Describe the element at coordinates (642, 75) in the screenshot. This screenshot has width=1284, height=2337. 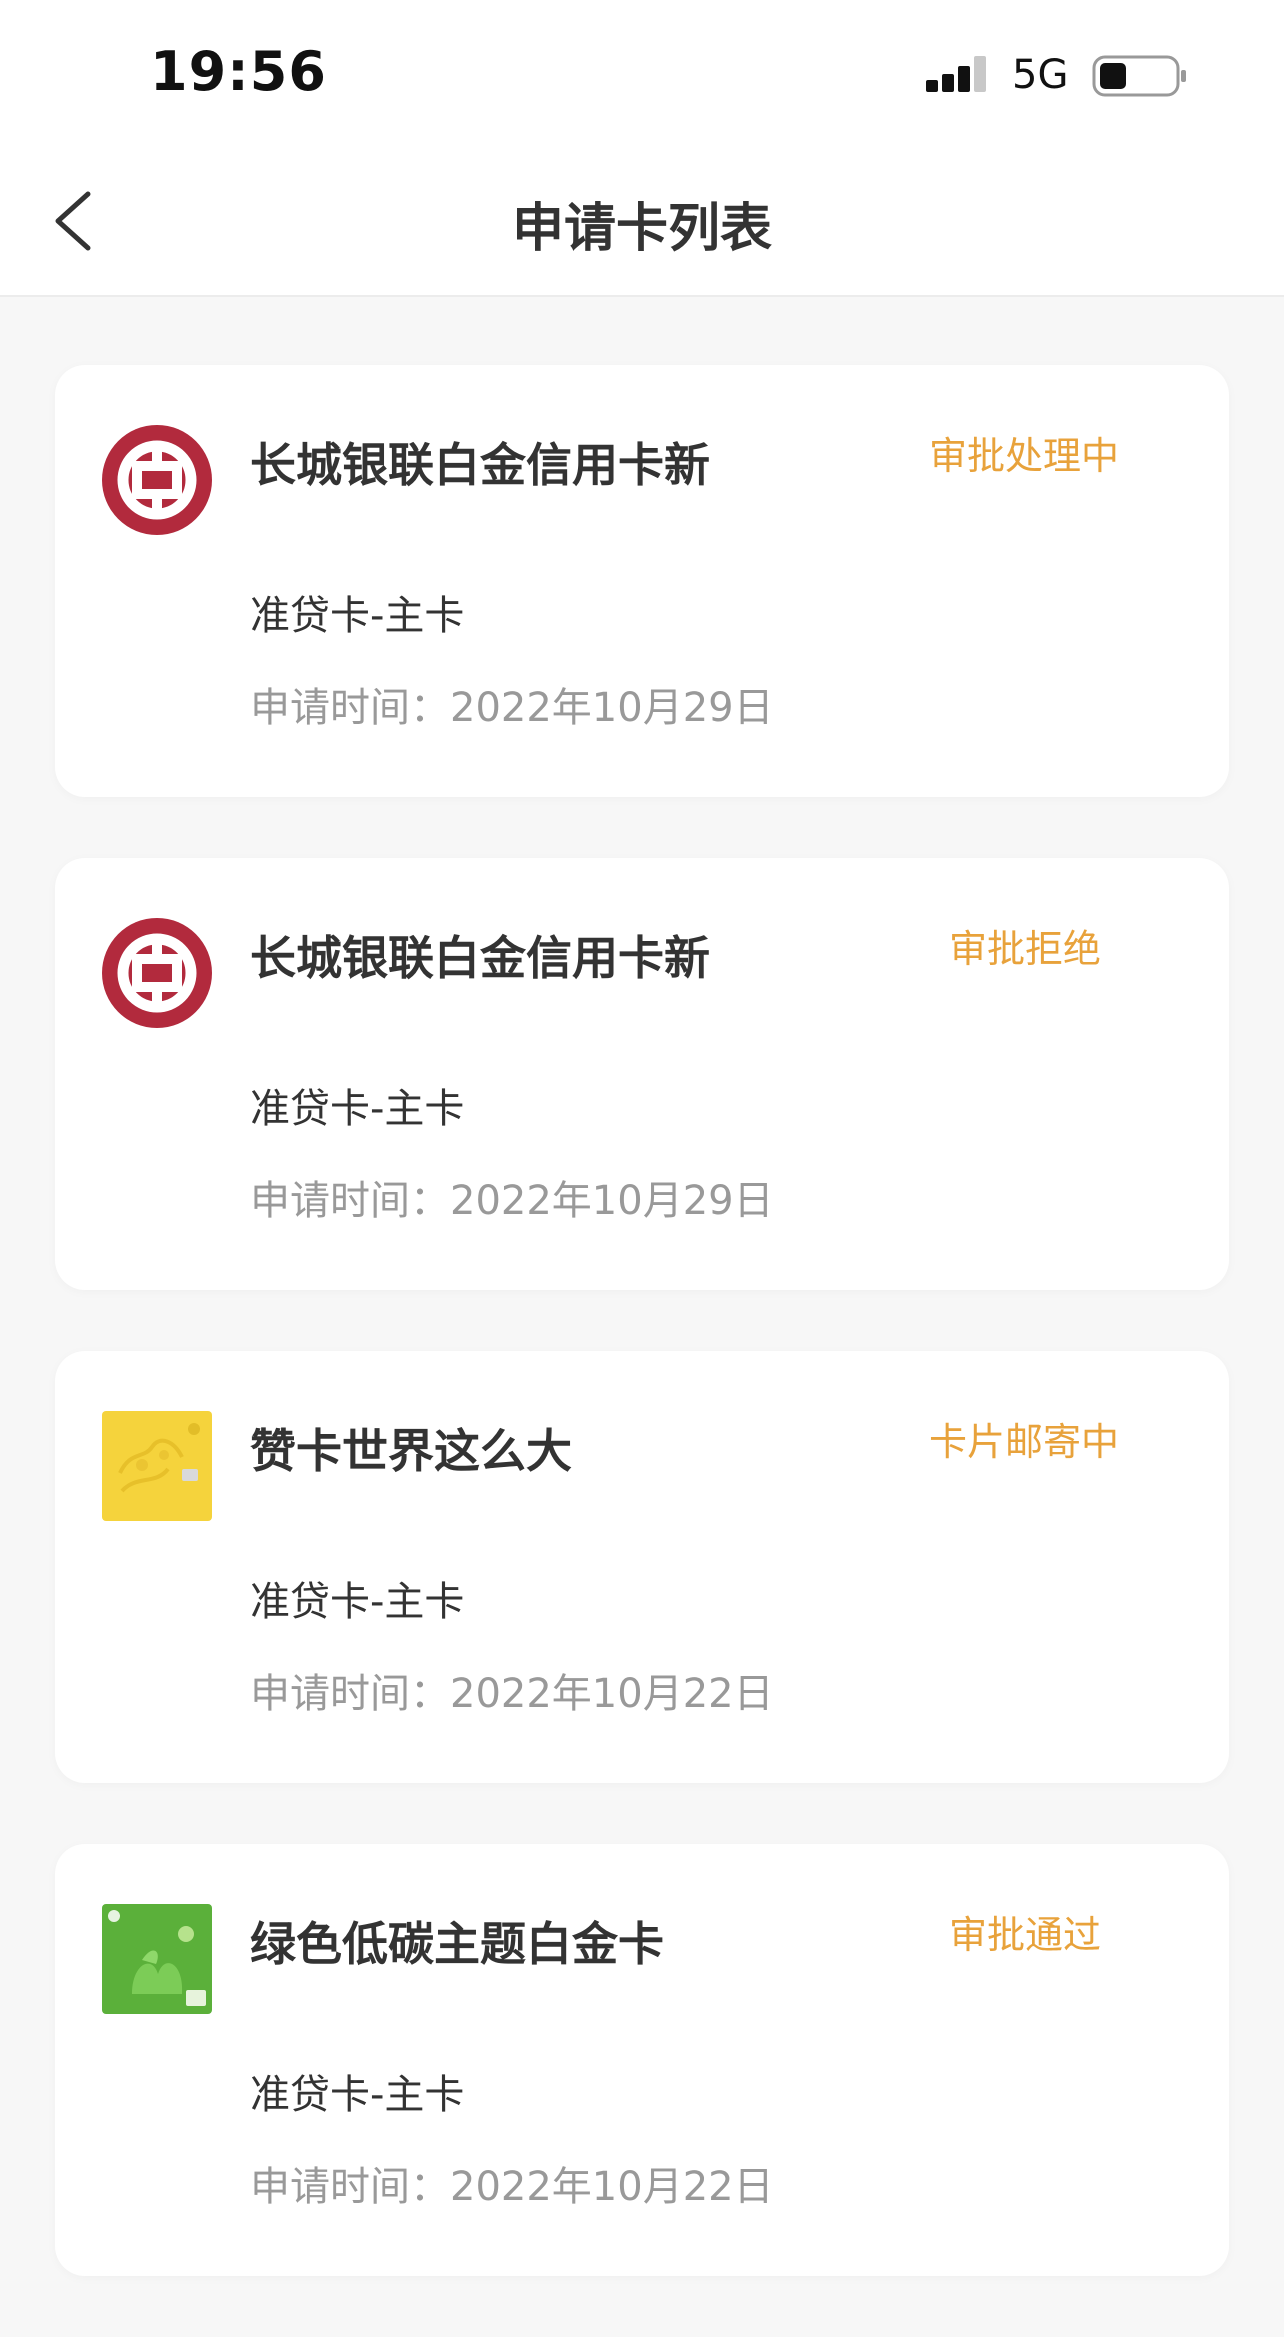
I see `status-bar: 19:56 5G` at that location.